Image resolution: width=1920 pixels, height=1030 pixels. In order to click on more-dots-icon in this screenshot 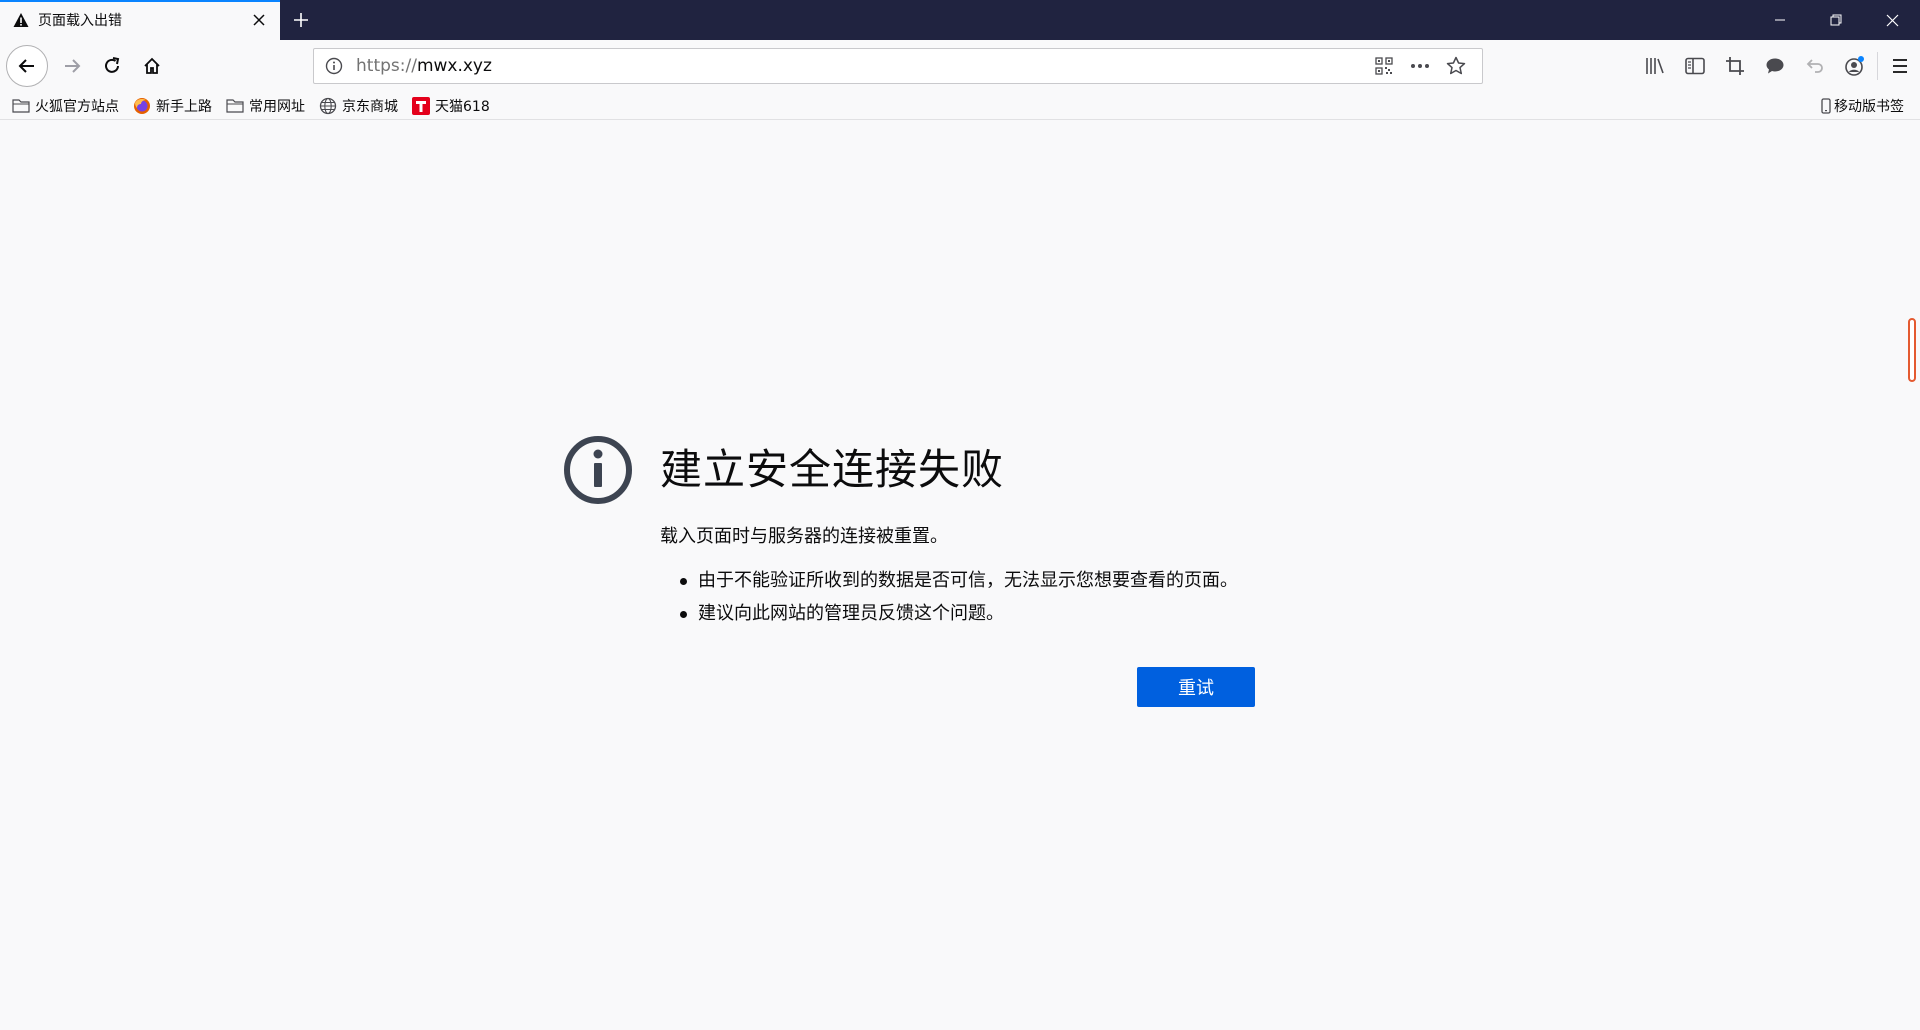, I will do `click(1420, 66)`.